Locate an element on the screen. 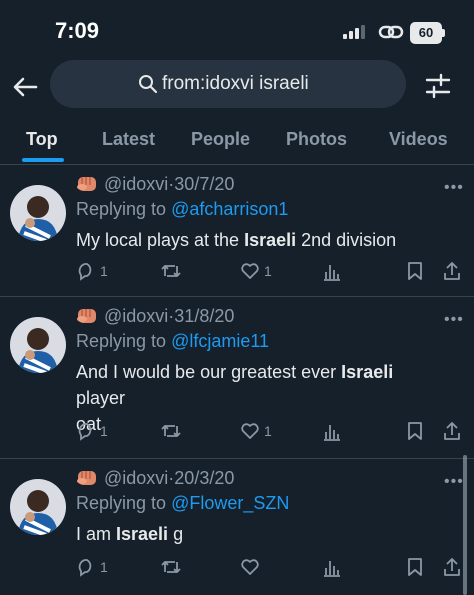  tweet-header: @idoxvi·30/7/20 is located at coordinates (155, 184).